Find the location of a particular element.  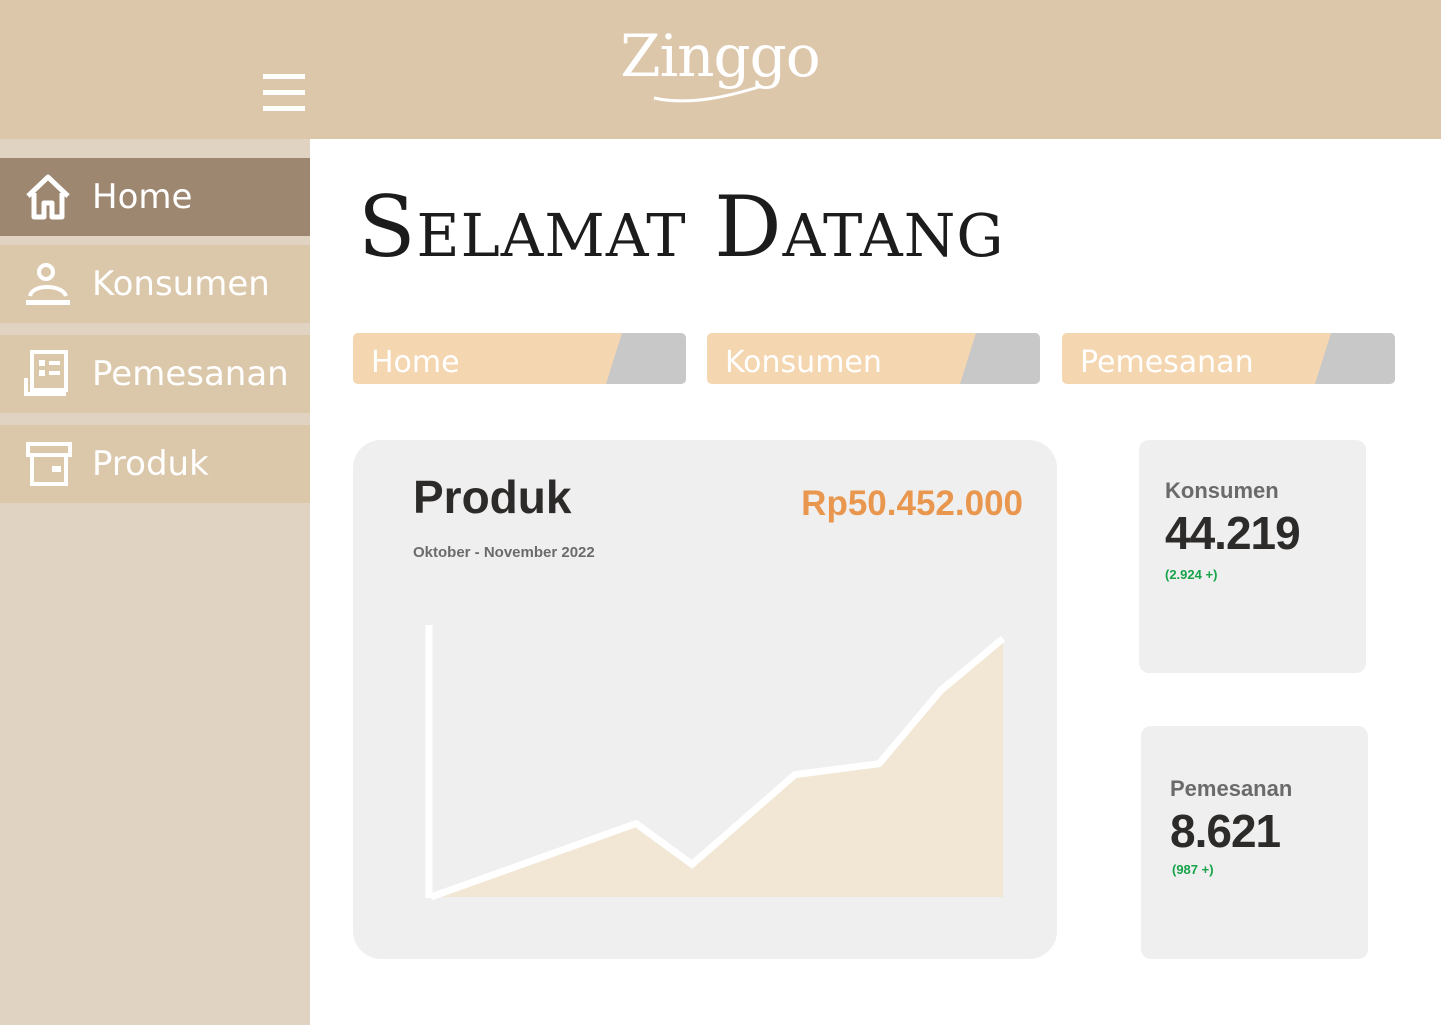

tab-label: Home is located at coordinates (415, 362).